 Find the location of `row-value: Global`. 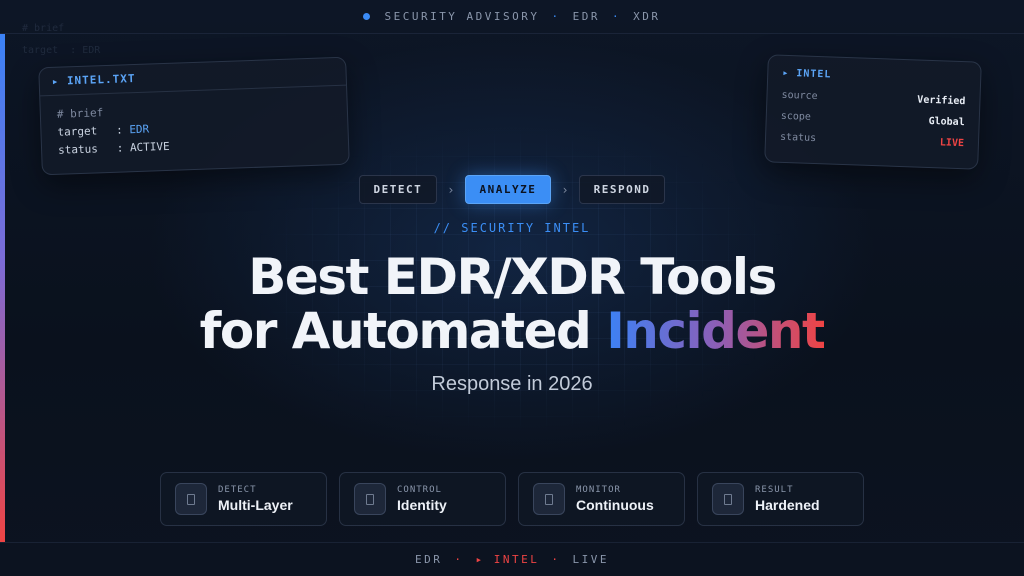

row-value: Global is located at coordinates (946, 122).